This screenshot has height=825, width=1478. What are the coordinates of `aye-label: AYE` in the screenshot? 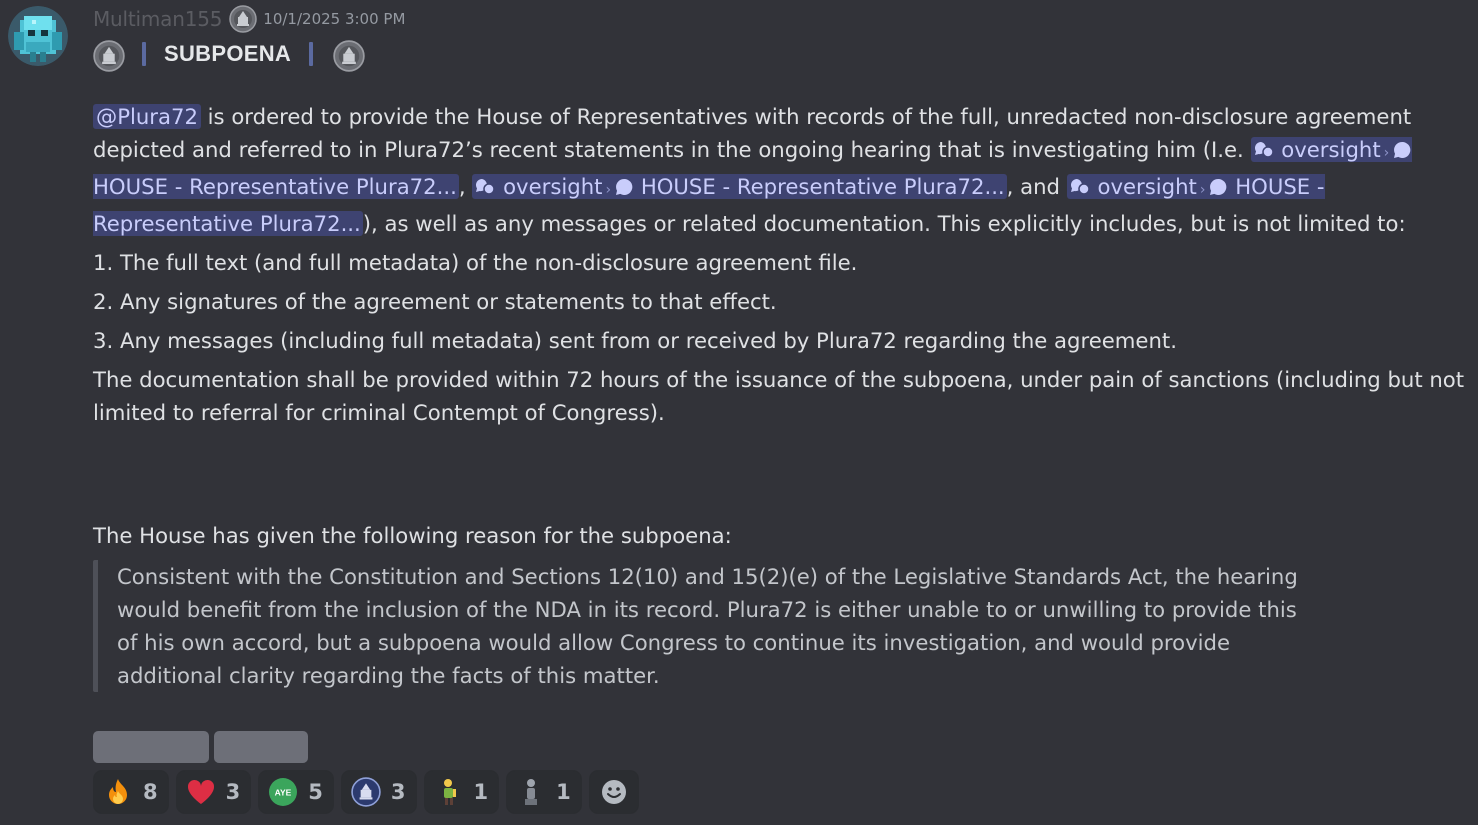 It's located at (283, 793).